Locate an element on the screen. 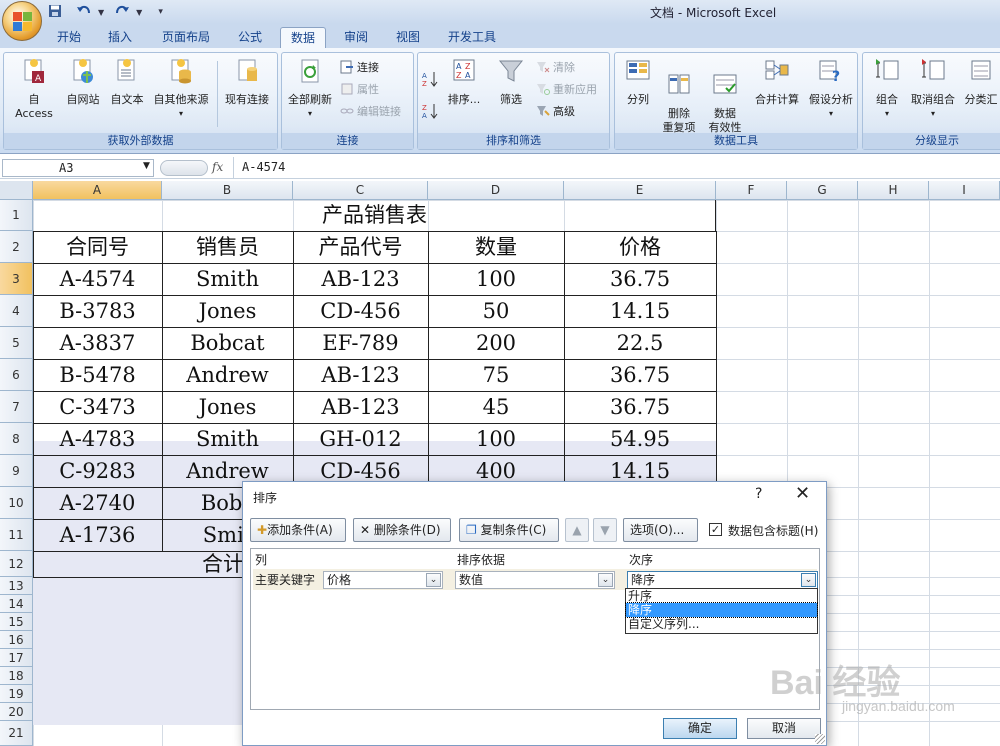  subtotal-button: 分类汇 is located at coordinates (980, 82).